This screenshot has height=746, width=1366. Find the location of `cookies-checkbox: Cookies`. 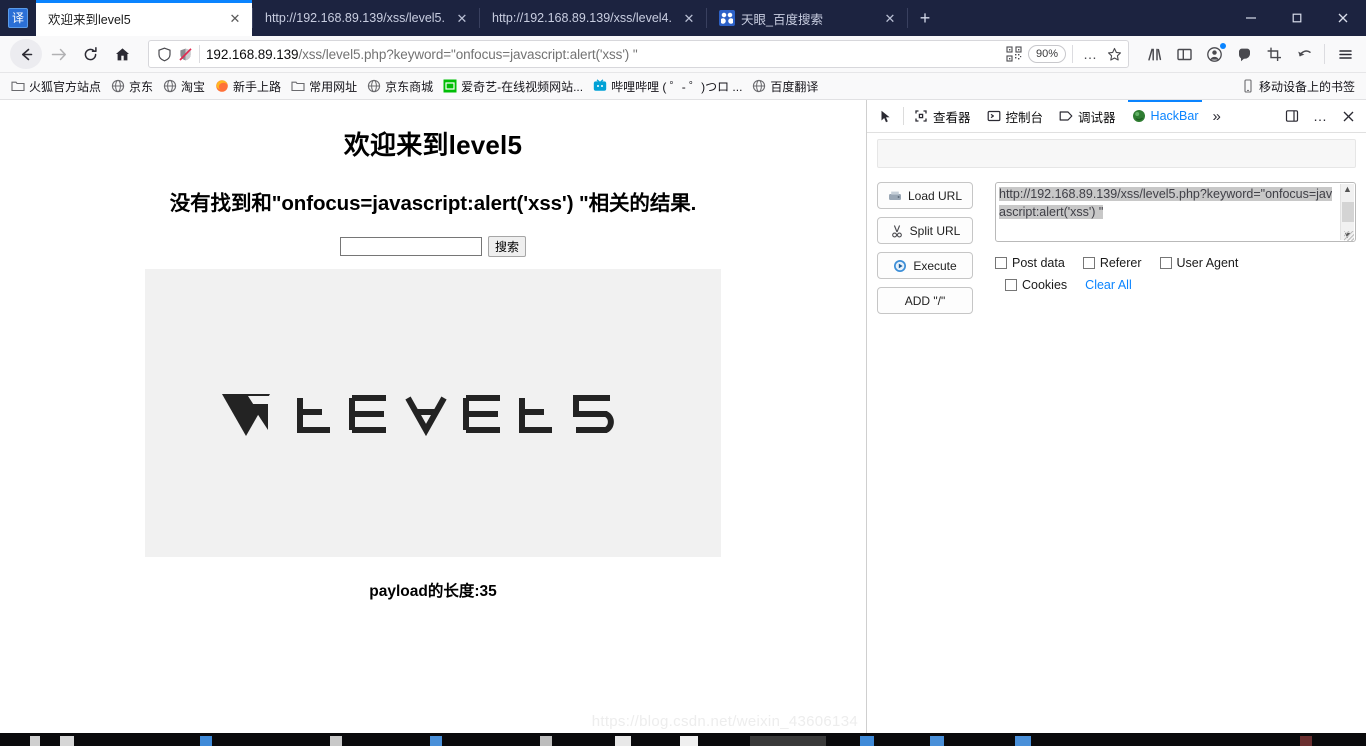

cookies-checkbox: Cookies is located at coordinates (1036, 285).